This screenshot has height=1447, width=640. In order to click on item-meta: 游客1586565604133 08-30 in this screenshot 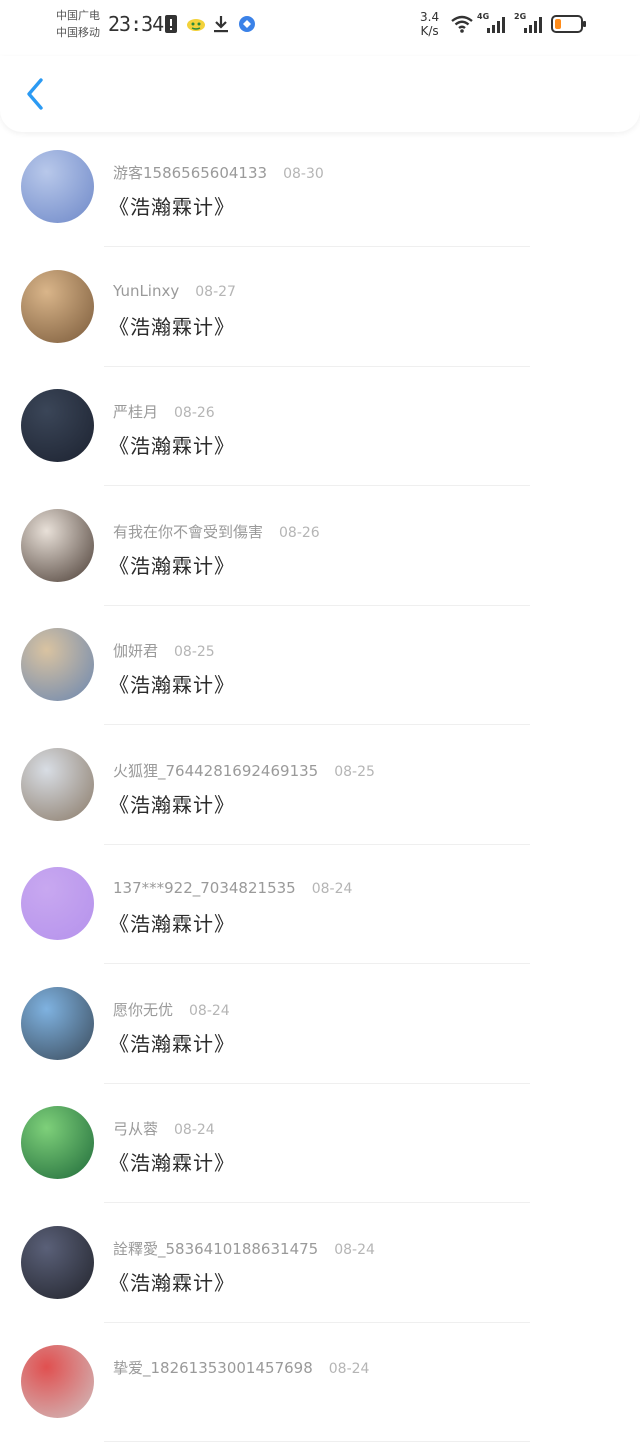, I will do `click(218, 172)`.